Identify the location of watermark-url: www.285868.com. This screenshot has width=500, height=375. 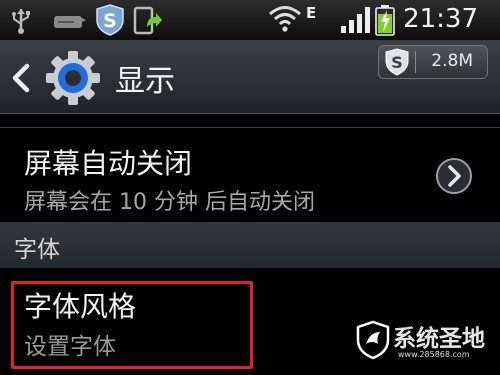
(434, 354).